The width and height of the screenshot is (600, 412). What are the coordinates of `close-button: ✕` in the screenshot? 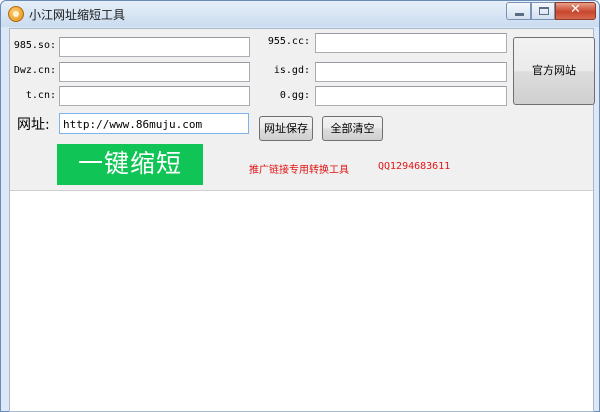 It's located at (575, 11).